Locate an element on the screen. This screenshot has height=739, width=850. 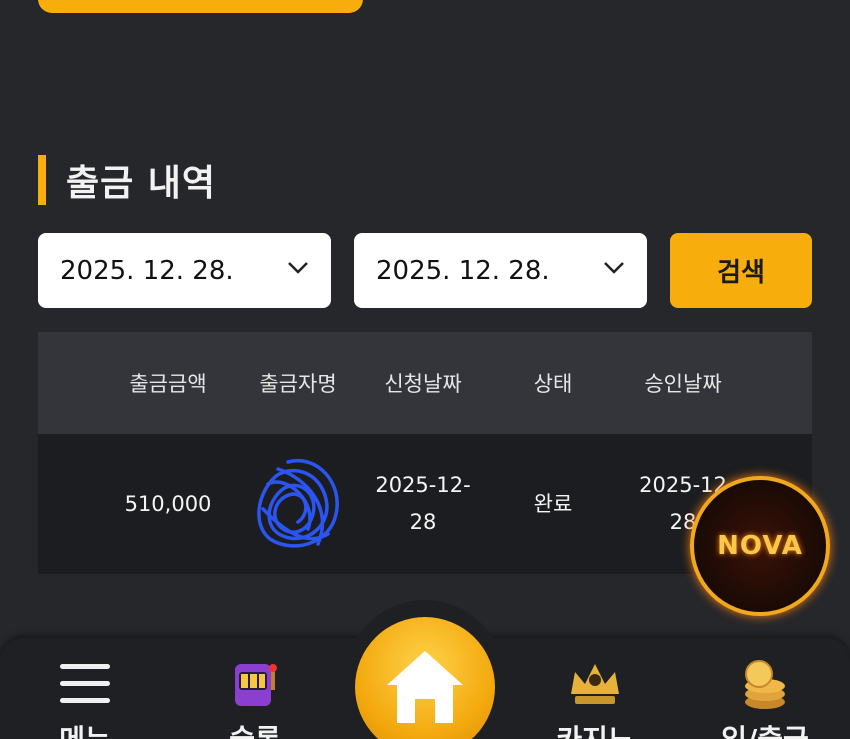
nav-label-deposit-withdraw: 입/출금 is located at coordinates (765, 728).